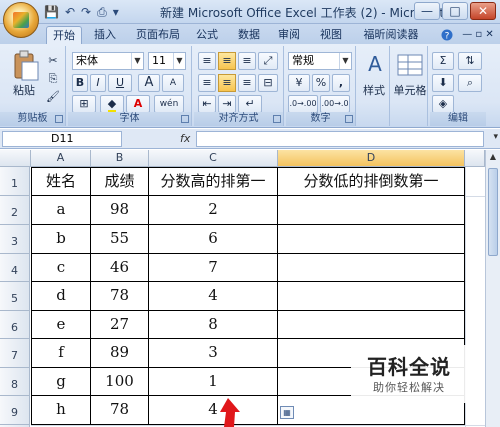 This screenshot has width=500, height=427. What do you see at coordinates (86, 12) in the screenshot?
I see `redo-icon: ↷` at bounding box center [86, 12].